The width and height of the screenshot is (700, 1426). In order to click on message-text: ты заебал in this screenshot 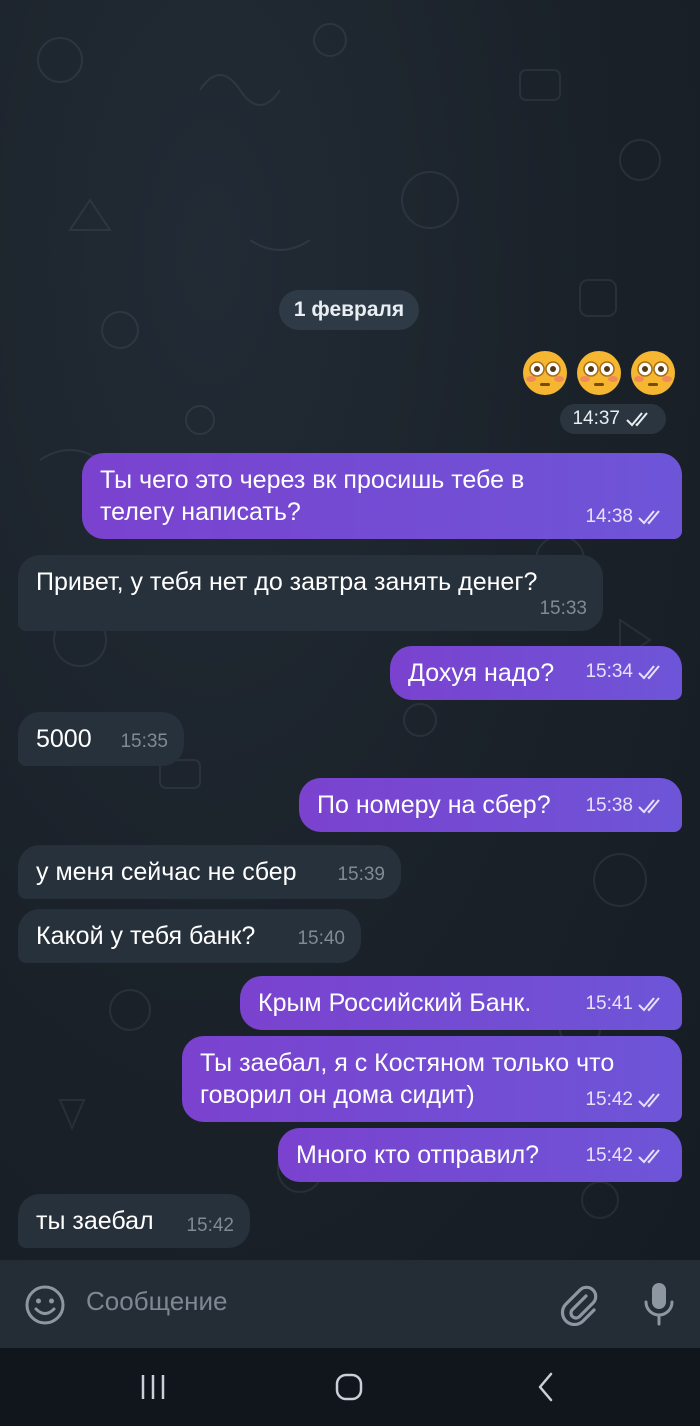, I will do `click(95, 1221)`.